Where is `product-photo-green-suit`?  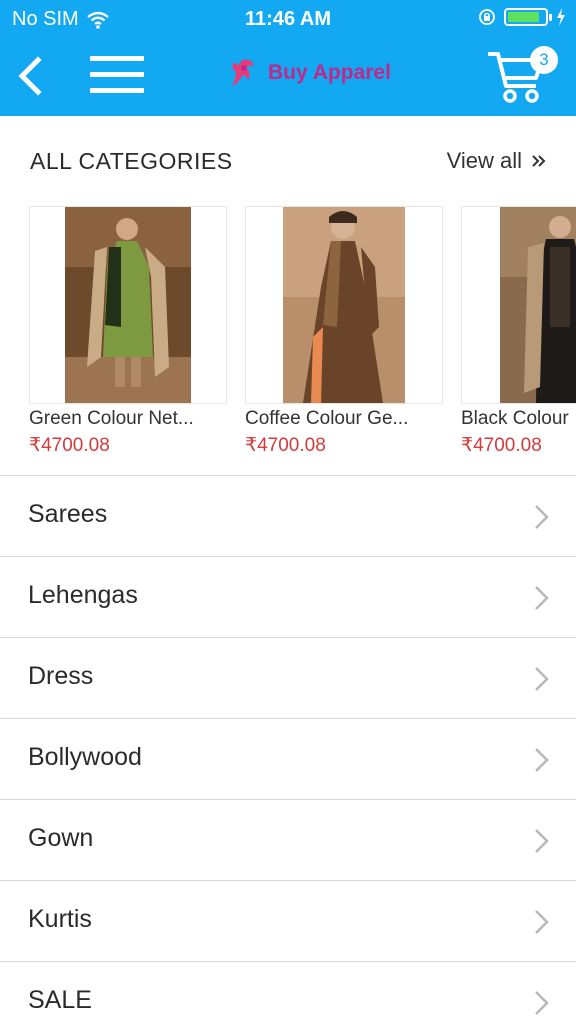 product-photo-green-suit is located at coordinates (128, 305).